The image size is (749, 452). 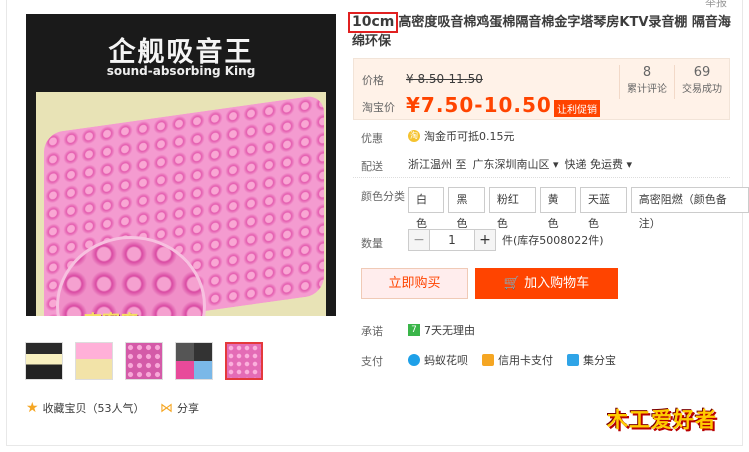 I want to click on seven-day-icon: 7, so click(x=414, y=330).